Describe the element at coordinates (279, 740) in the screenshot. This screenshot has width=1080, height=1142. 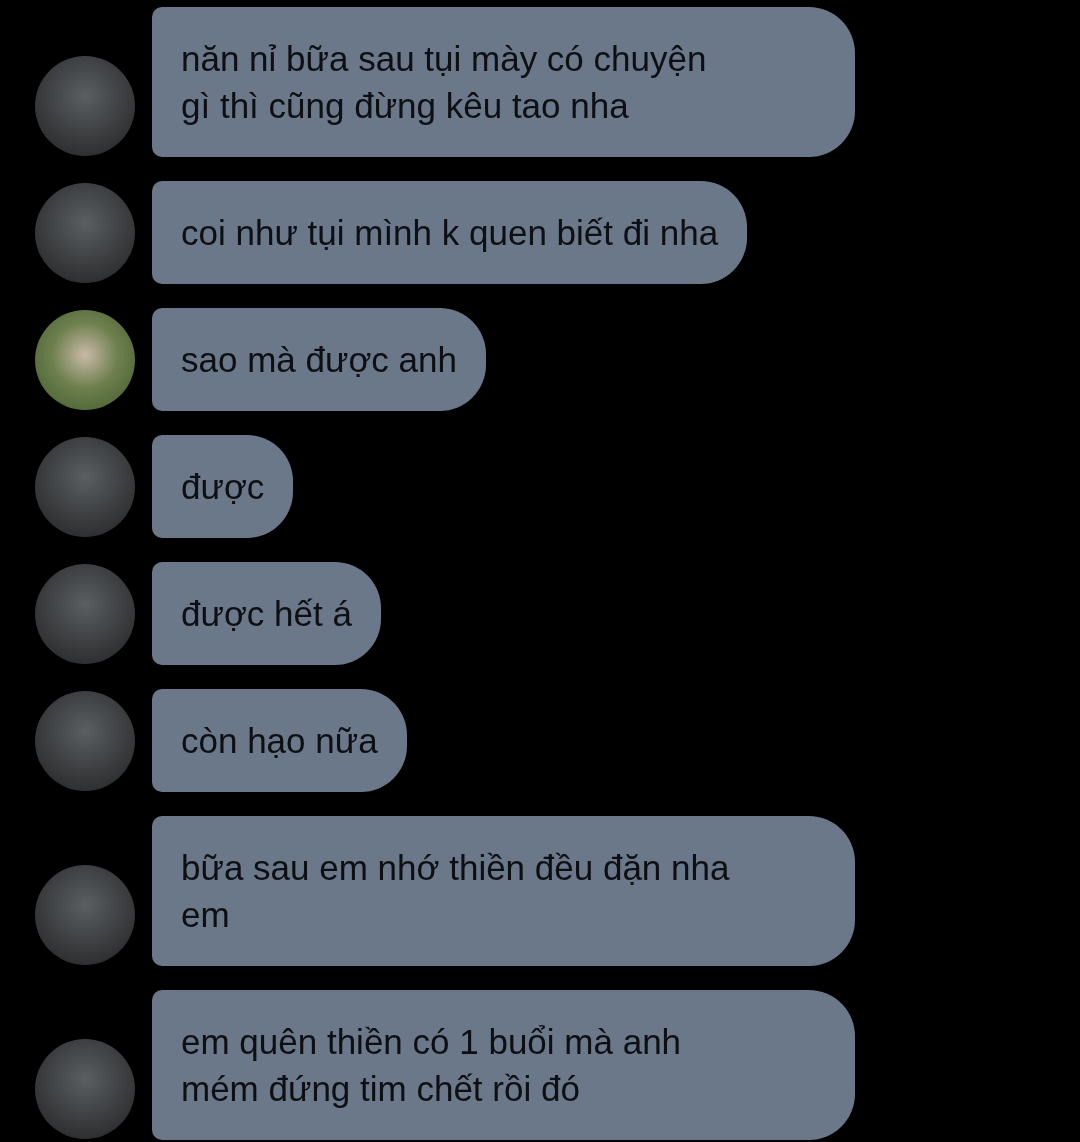
I see `message-bubble: còn hạo nữa` at that location.